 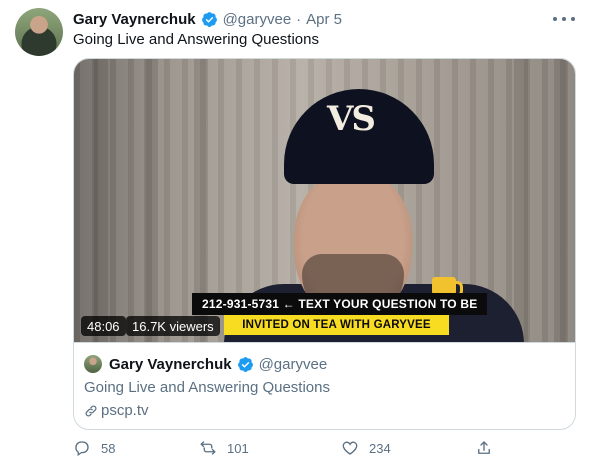 What do you see at coordinates (238, 448) in the screenshot?
I see `retweet-count: 101` at bounding box center [238, 448].